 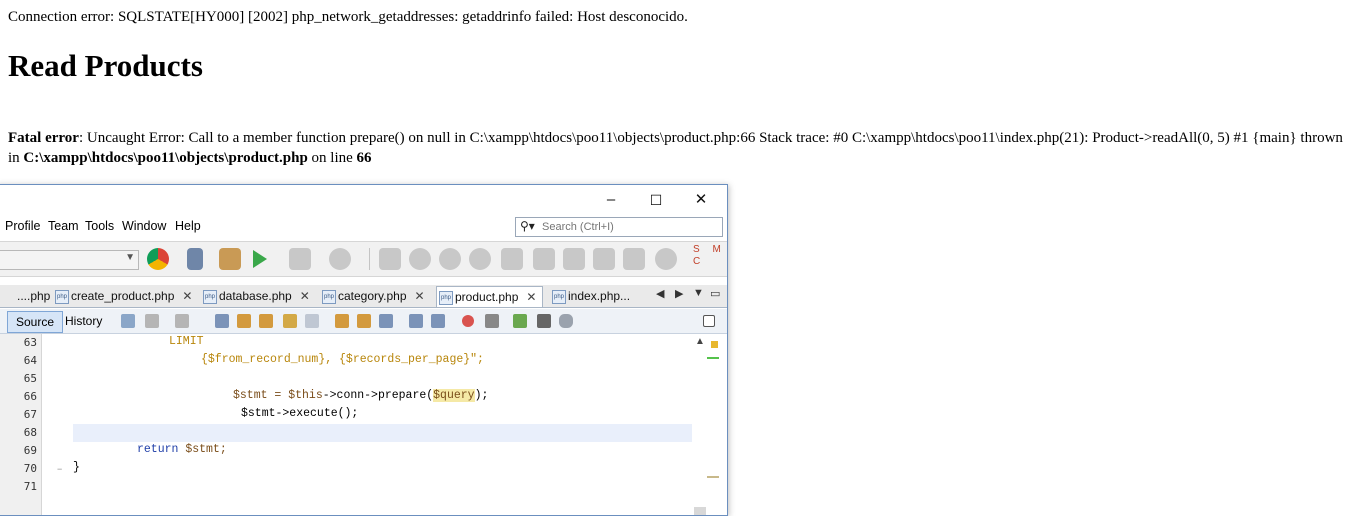 I want to click on code-line-66: $stmt = $this->conn->prepare($query);, so click(x=360, y=395).